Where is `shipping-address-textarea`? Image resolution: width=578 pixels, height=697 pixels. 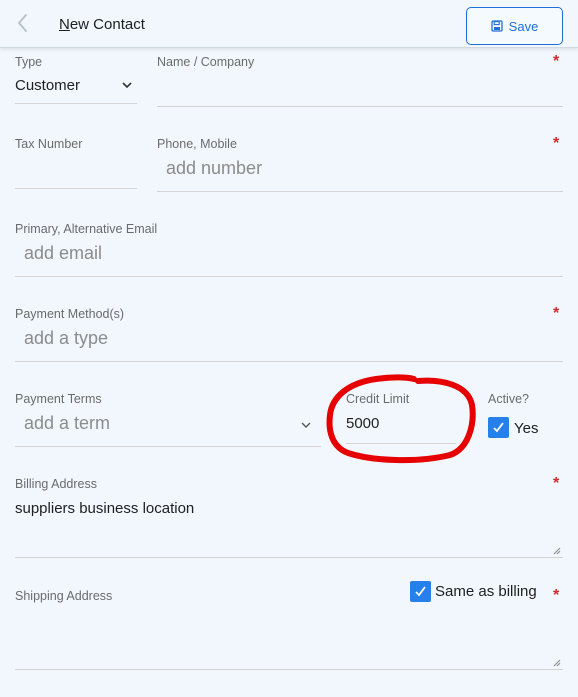 shipping-address-textarea is located at coordinates (289, 637).